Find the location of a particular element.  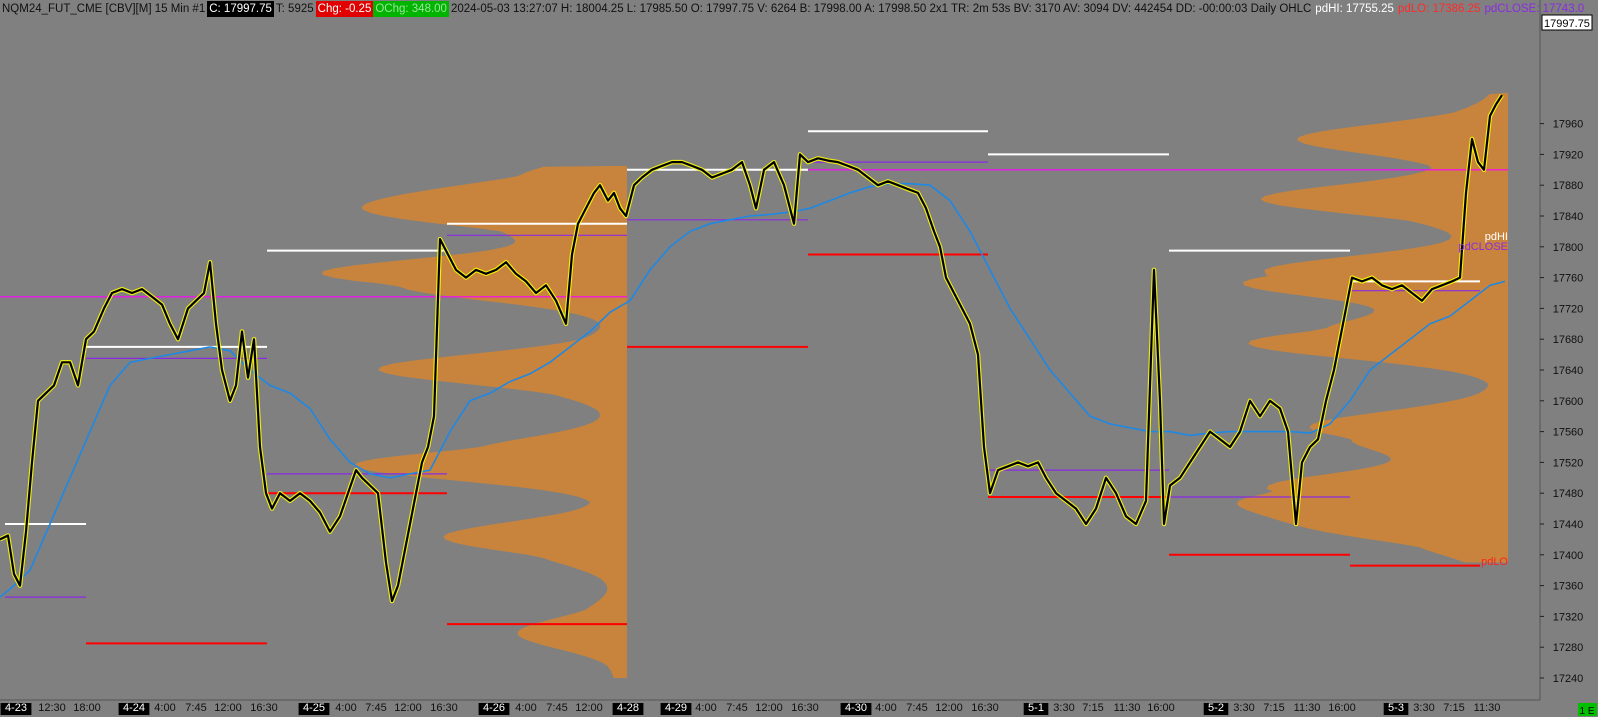

price-tick-label: 17920 is located at coordinates (1568, 155).